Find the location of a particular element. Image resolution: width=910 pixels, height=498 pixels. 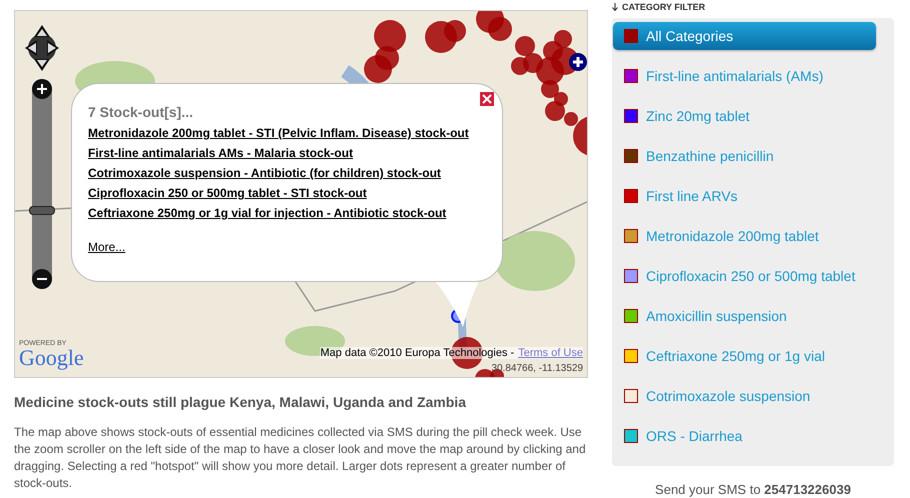

category-item: First-line antimalarials (AMs) is located at coordinates (744, 76).